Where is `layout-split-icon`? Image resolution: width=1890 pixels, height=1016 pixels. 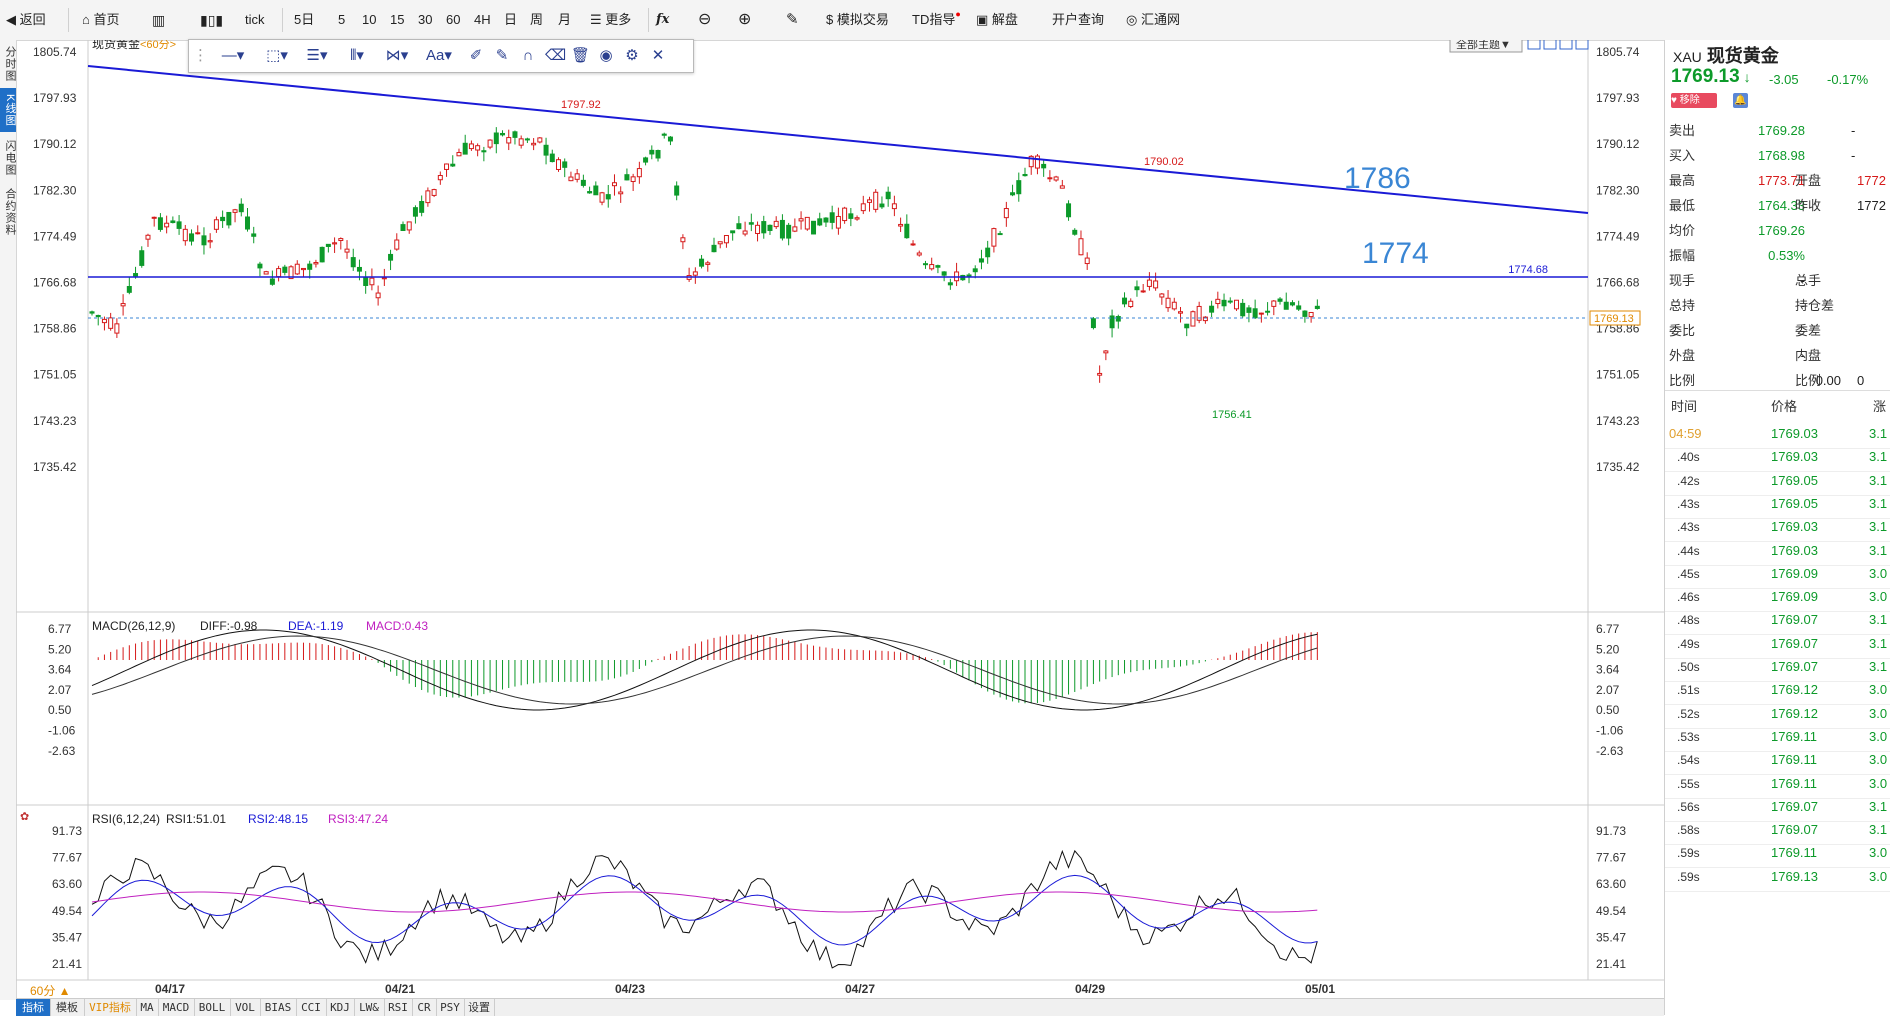
layout-split-icon is located at coordinates (1550, 45).